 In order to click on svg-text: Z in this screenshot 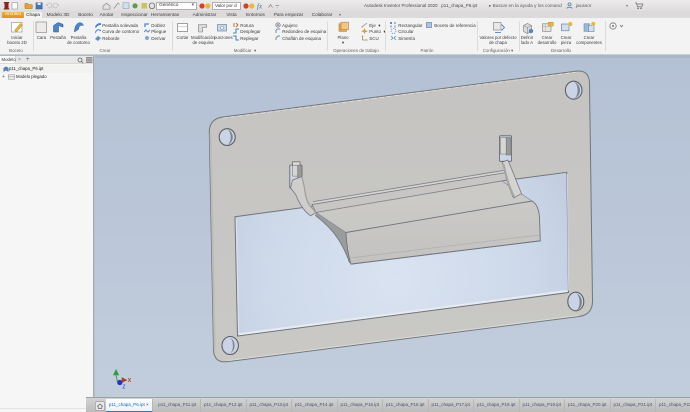, I will do `click(123, 387)`.